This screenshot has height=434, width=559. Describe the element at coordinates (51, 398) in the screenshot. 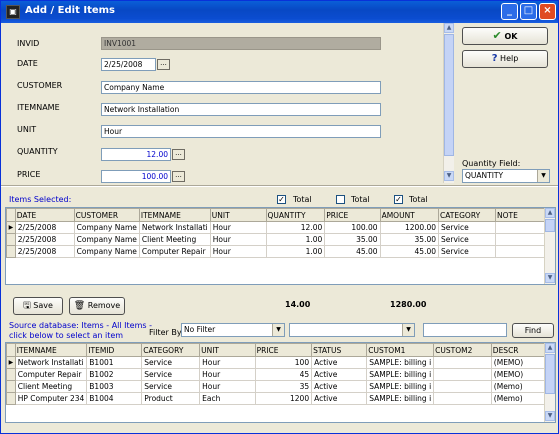

I see `table-cell: HP Computer 234` at that location.